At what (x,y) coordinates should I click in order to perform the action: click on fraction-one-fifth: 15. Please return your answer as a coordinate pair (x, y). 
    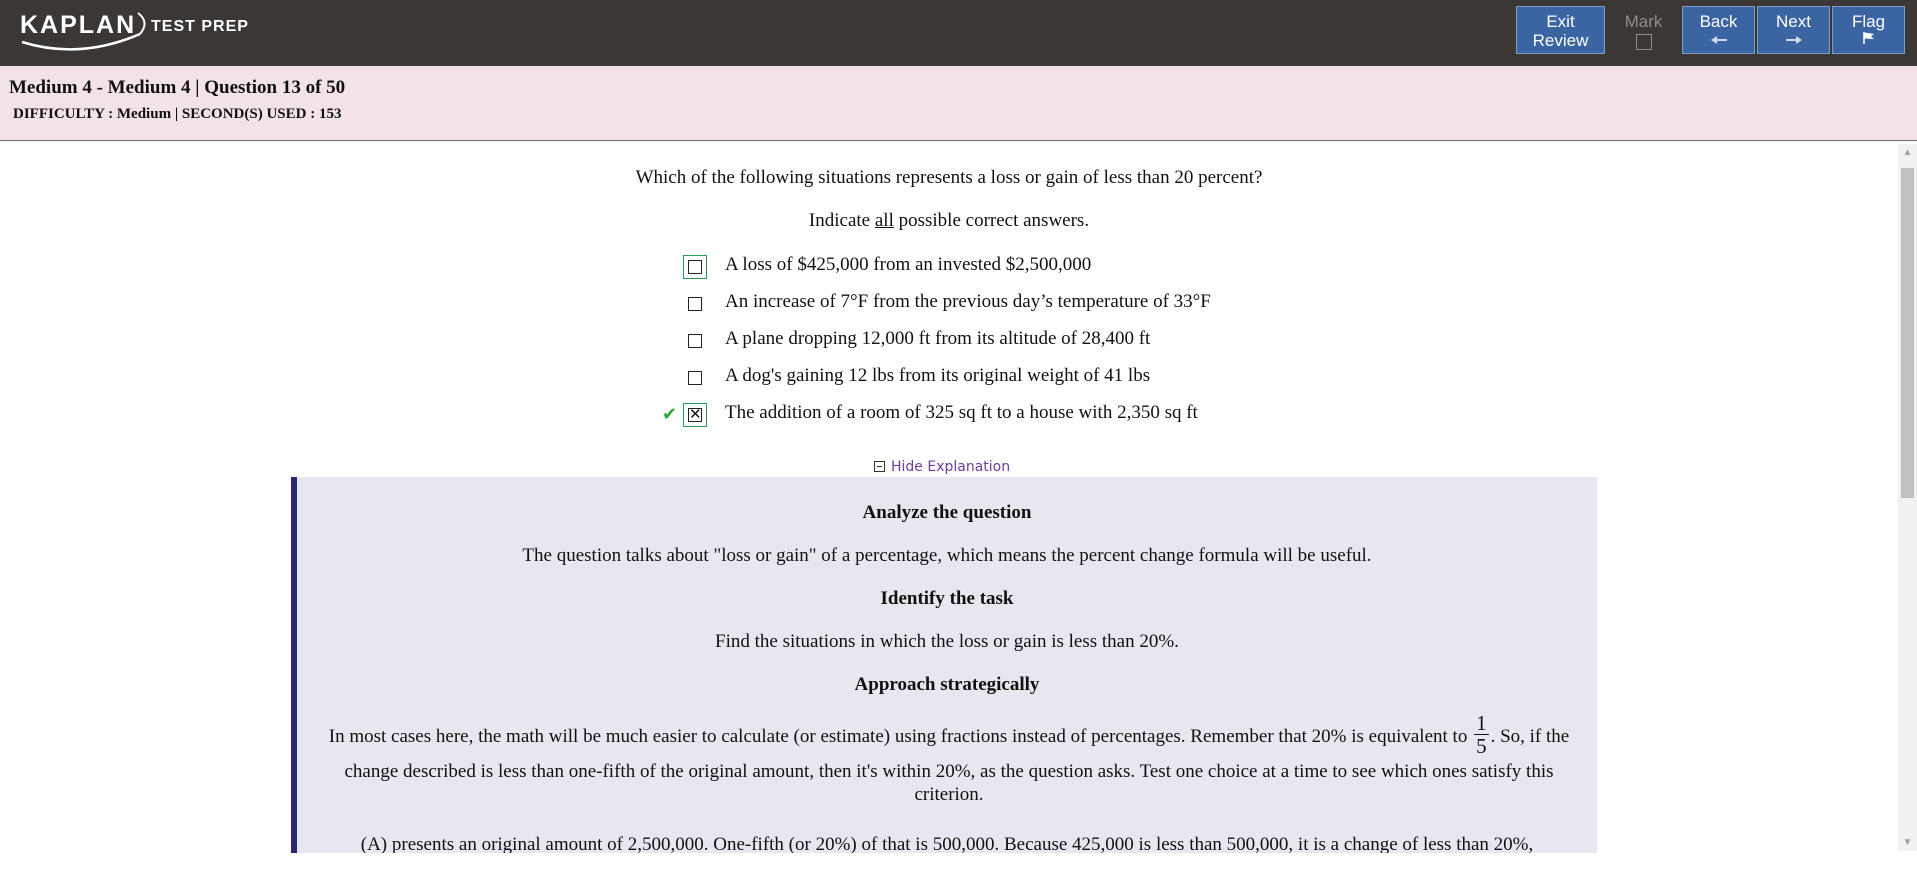
    Looking at the image, I should click on (1481, 734).